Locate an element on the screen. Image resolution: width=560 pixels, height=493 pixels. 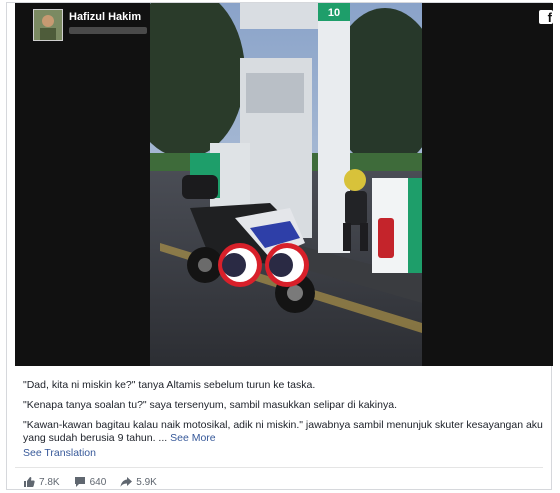
likes-stat: 7.8K is located at coordinates (41, 482).